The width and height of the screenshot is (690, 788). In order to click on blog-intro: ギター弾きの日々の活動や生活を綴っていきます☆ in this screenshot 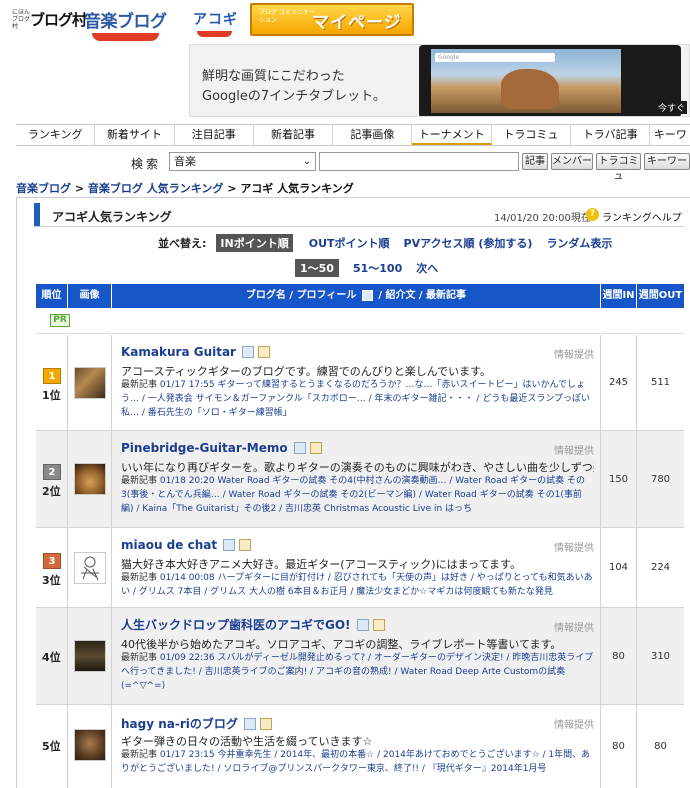, I will do `click(247, 741)`.